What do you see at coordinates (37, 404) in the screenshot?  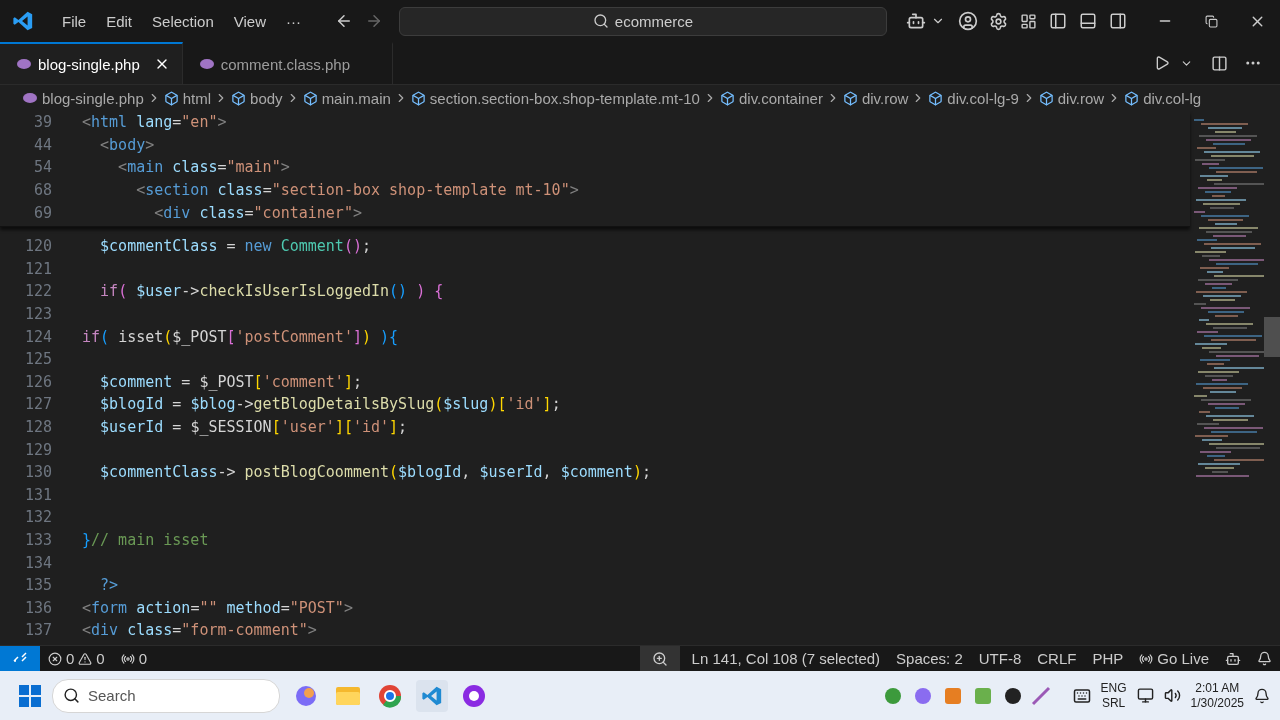 I see `line-number: 127` at bounding box center [37, 404].